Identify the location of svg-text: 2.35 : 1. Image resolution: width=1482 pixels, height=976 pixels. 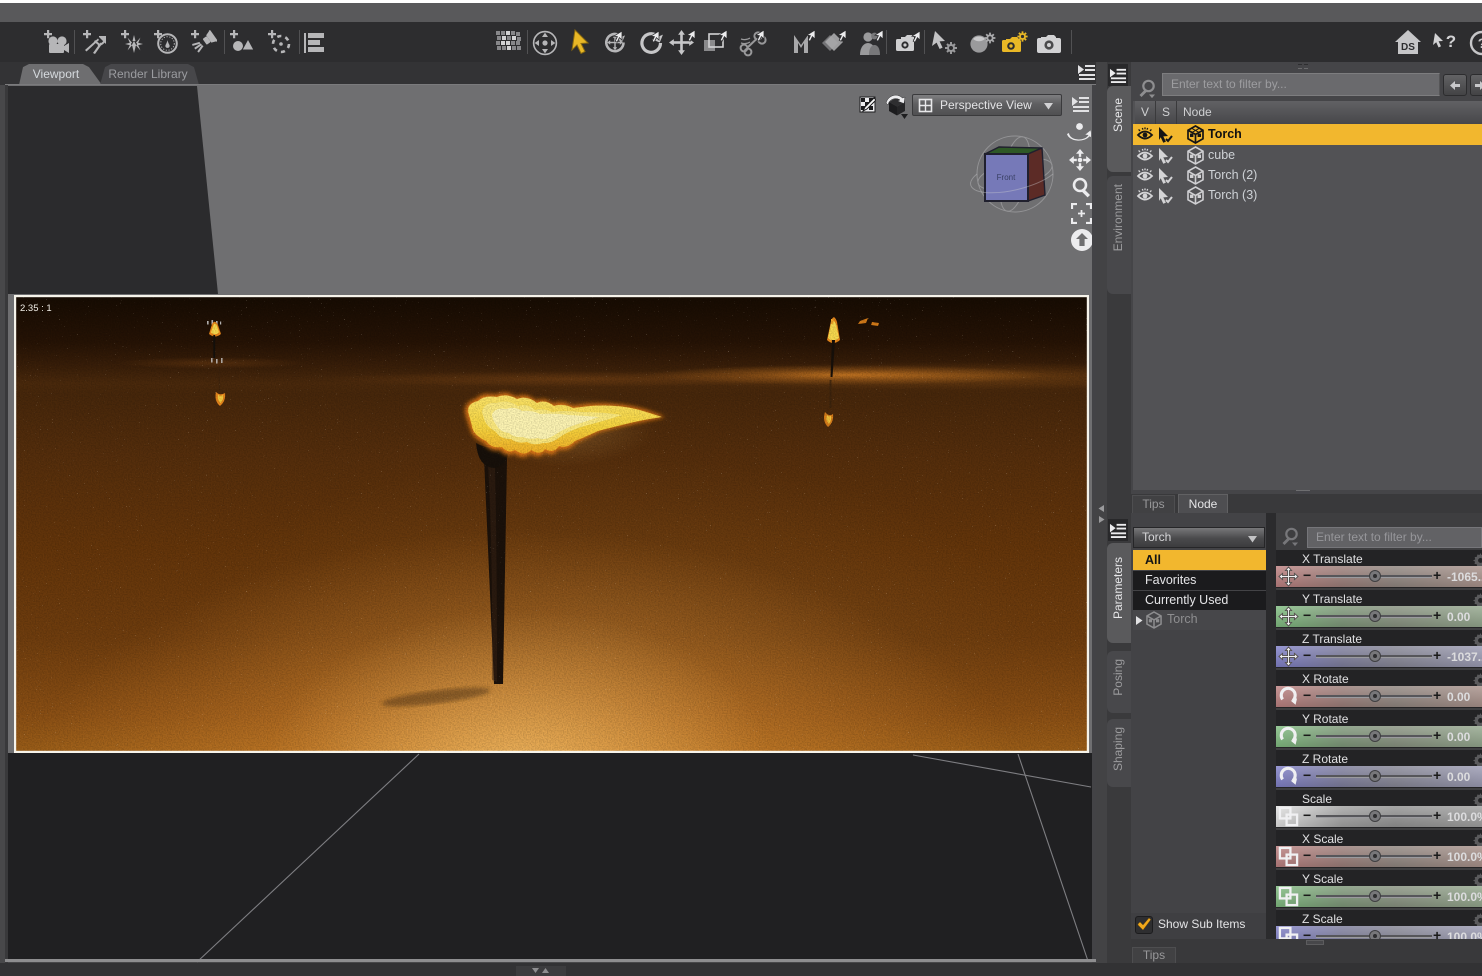
(36, 308).